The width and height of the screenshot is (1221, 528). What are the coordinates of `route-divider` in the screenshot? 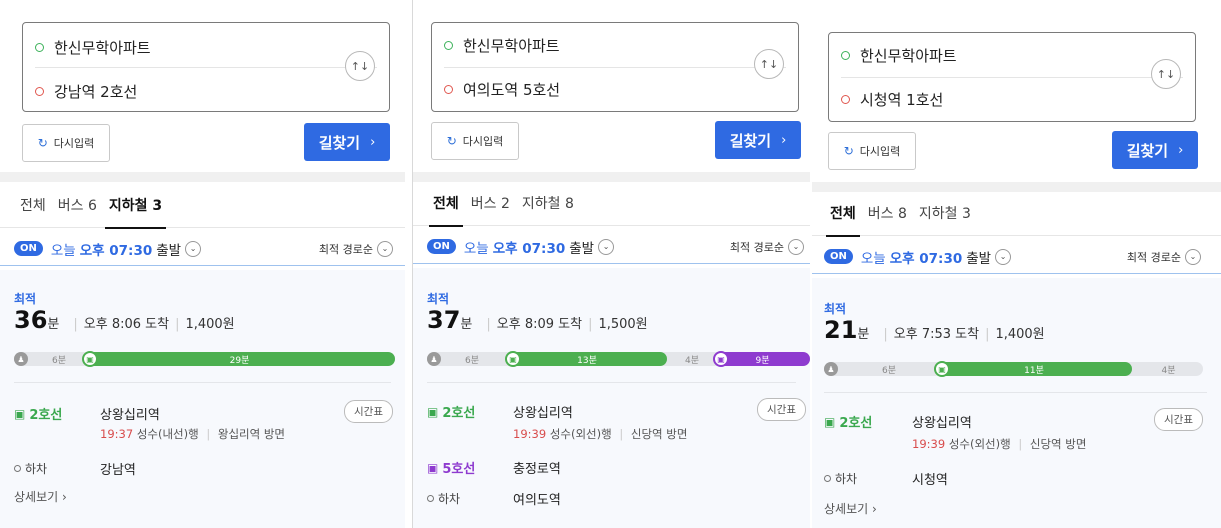 It's located at (1012, 77).